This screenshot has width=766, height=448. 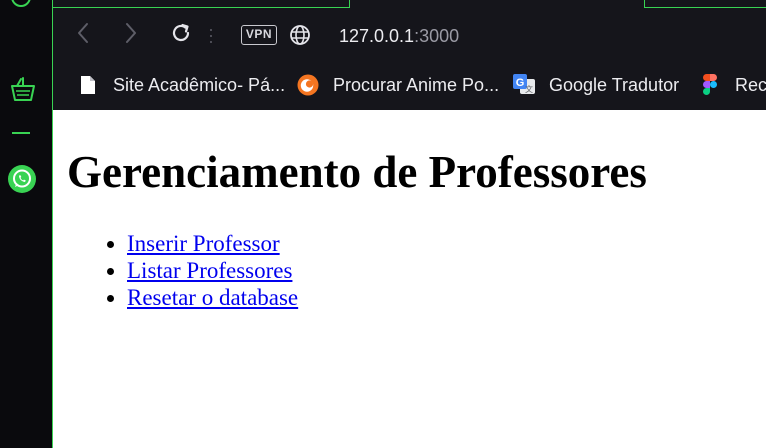 I want to click on bookmark-item: G 文 Google Tradutor, so click(x=596, y=85).